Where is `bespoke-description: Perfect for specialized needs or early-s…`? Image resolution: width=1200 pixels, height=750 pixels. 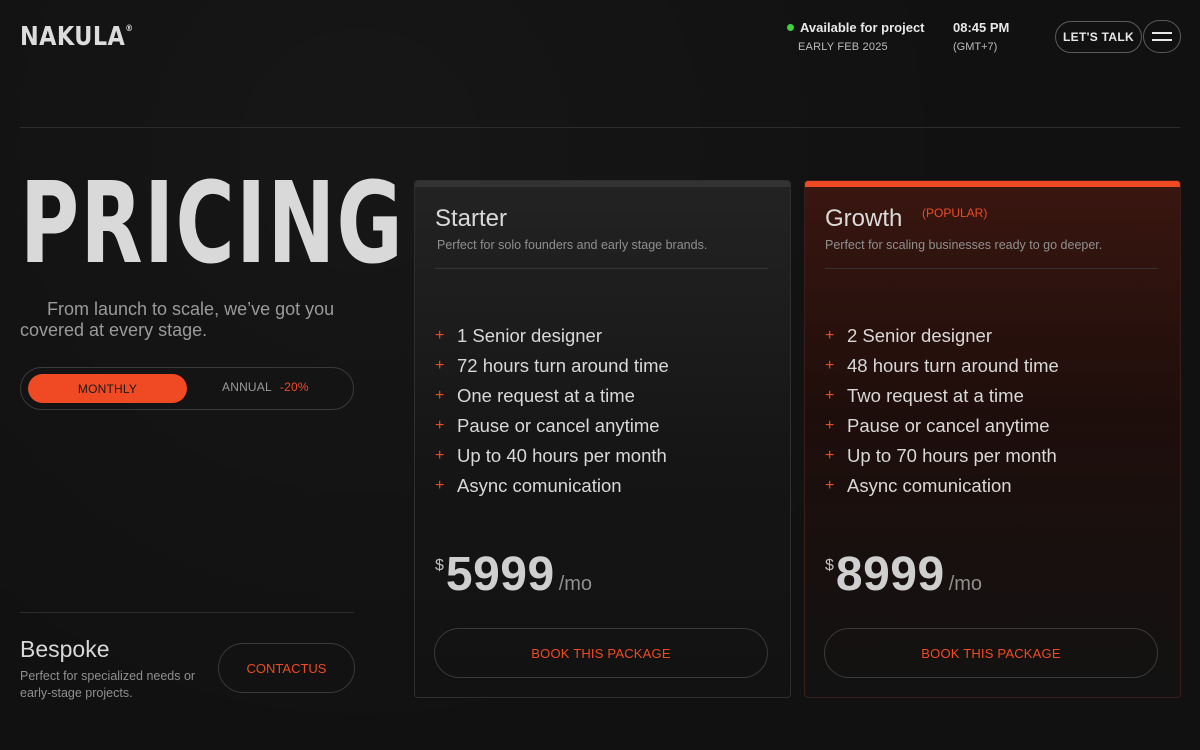 bespoke-description: Perfect for specialized needs or early-s… is located at coordinates (108, 684).